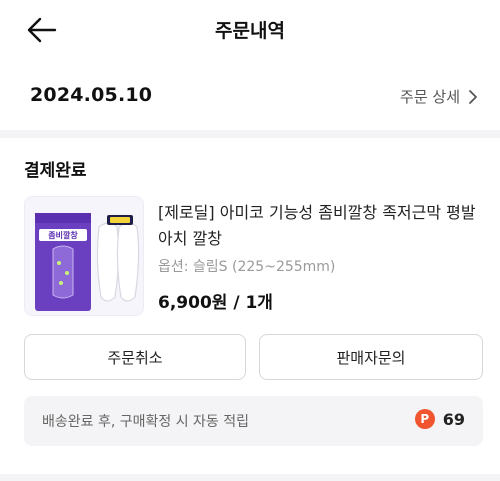  I want to click on points-description: 배송완료 후, 구매확정 시 자동 적립, so click(146, 422).